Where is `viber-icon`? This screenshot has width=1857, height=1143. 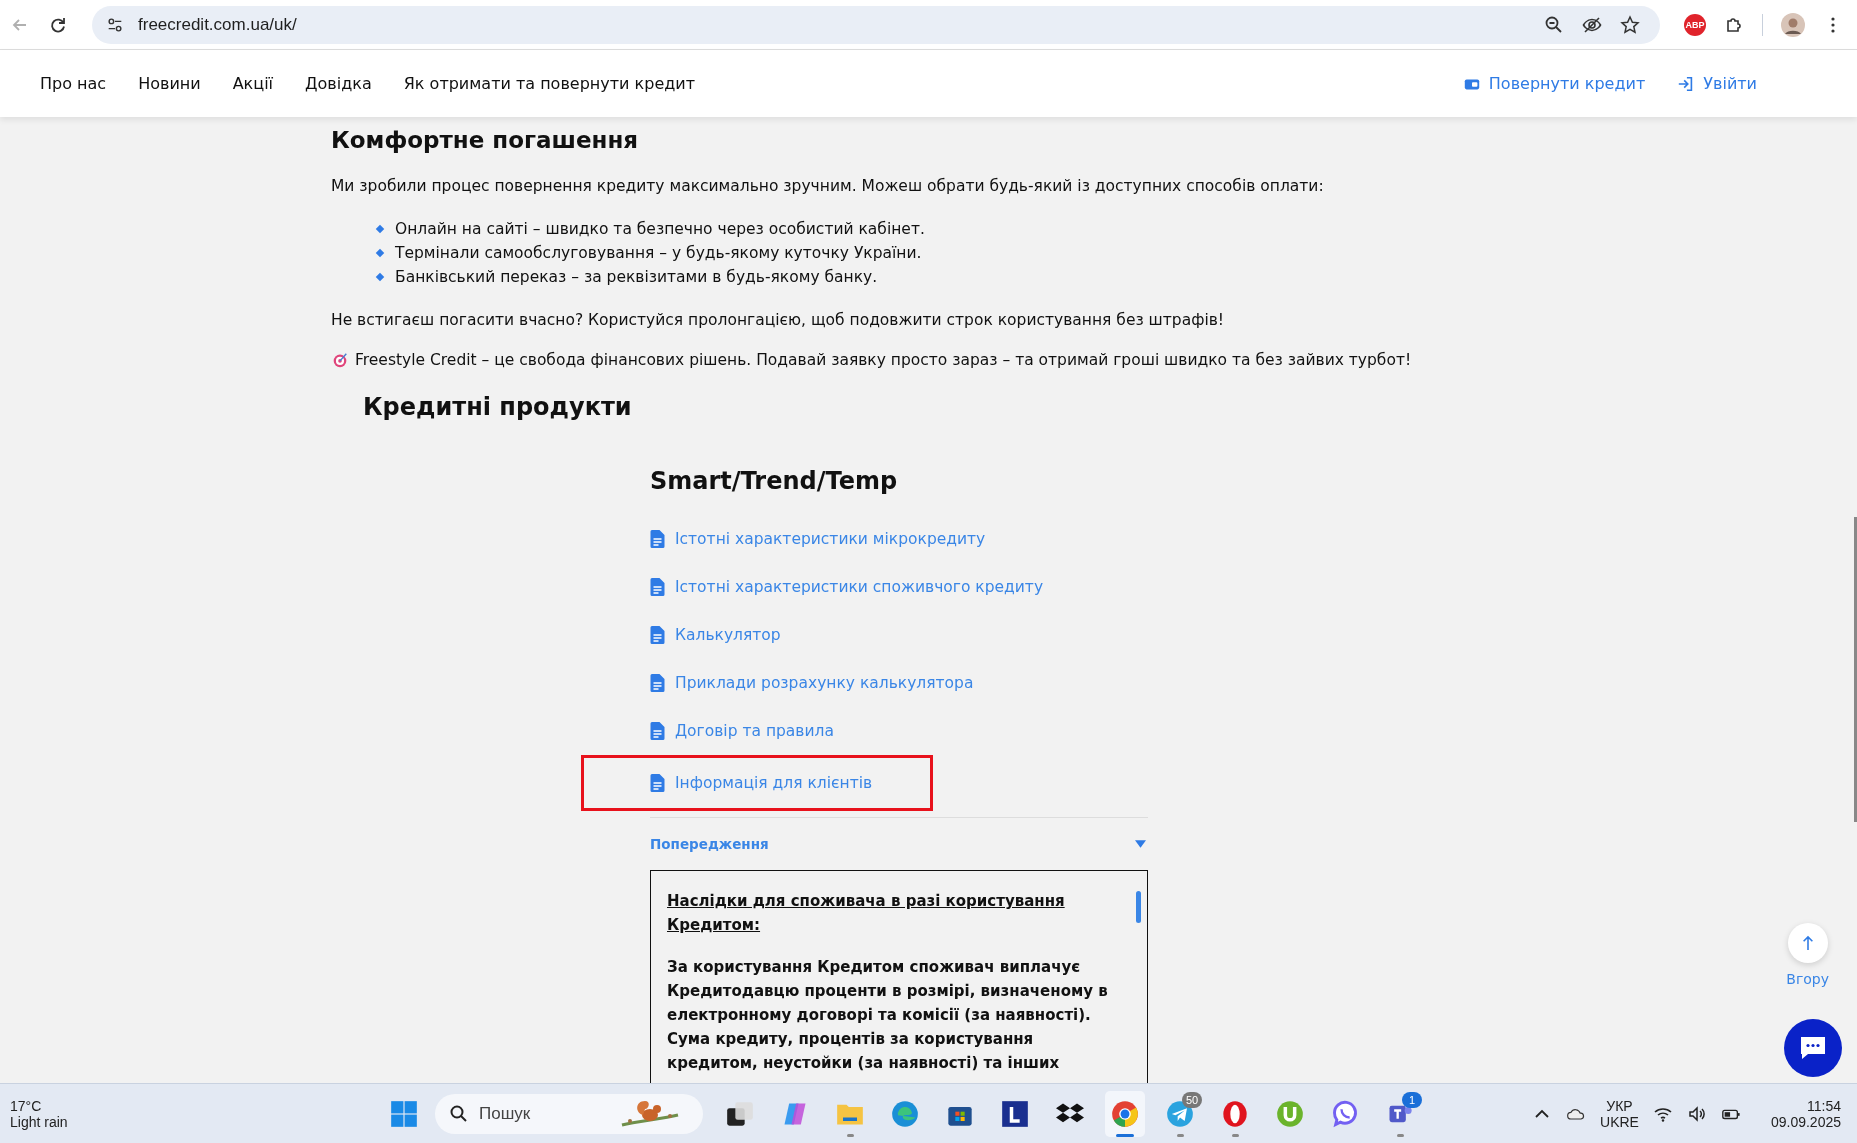 viber-icon is located at coordinates (1345, 1113).